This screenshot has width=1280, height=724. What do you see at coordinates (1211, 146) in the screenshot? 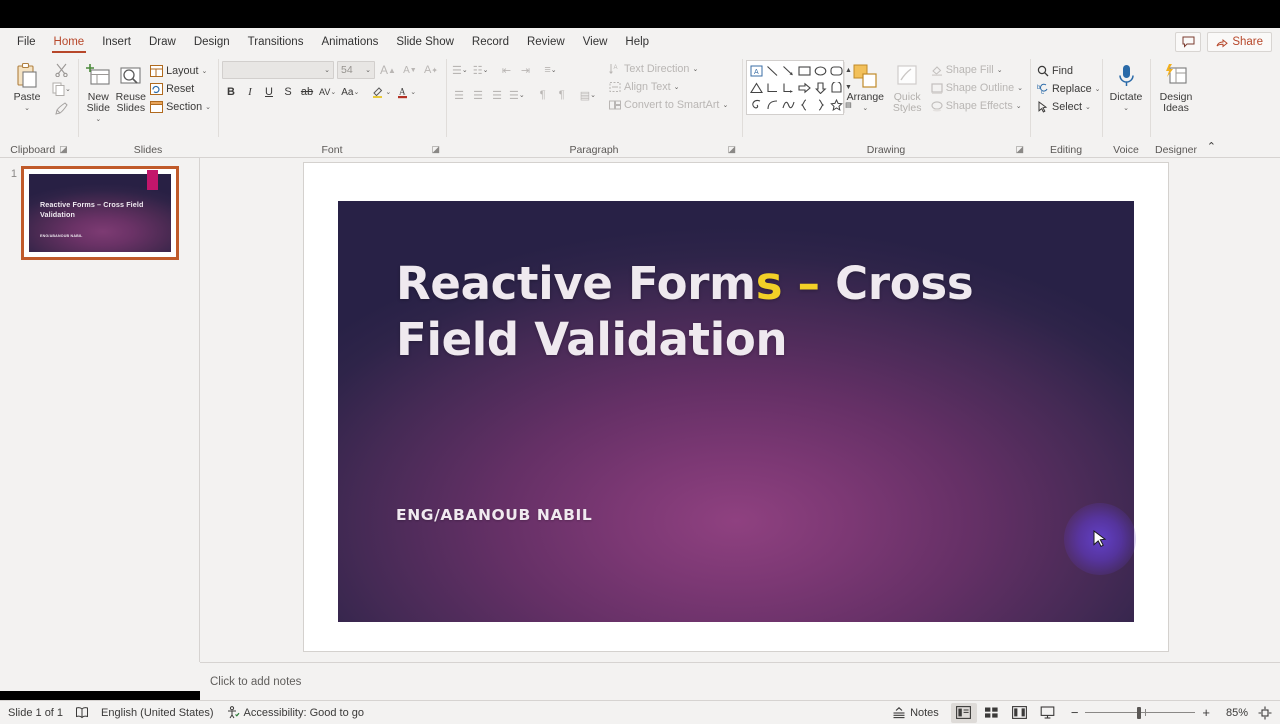
I see `collapse-ribbon-button: ⌃` at bounding box center [1211, 146].